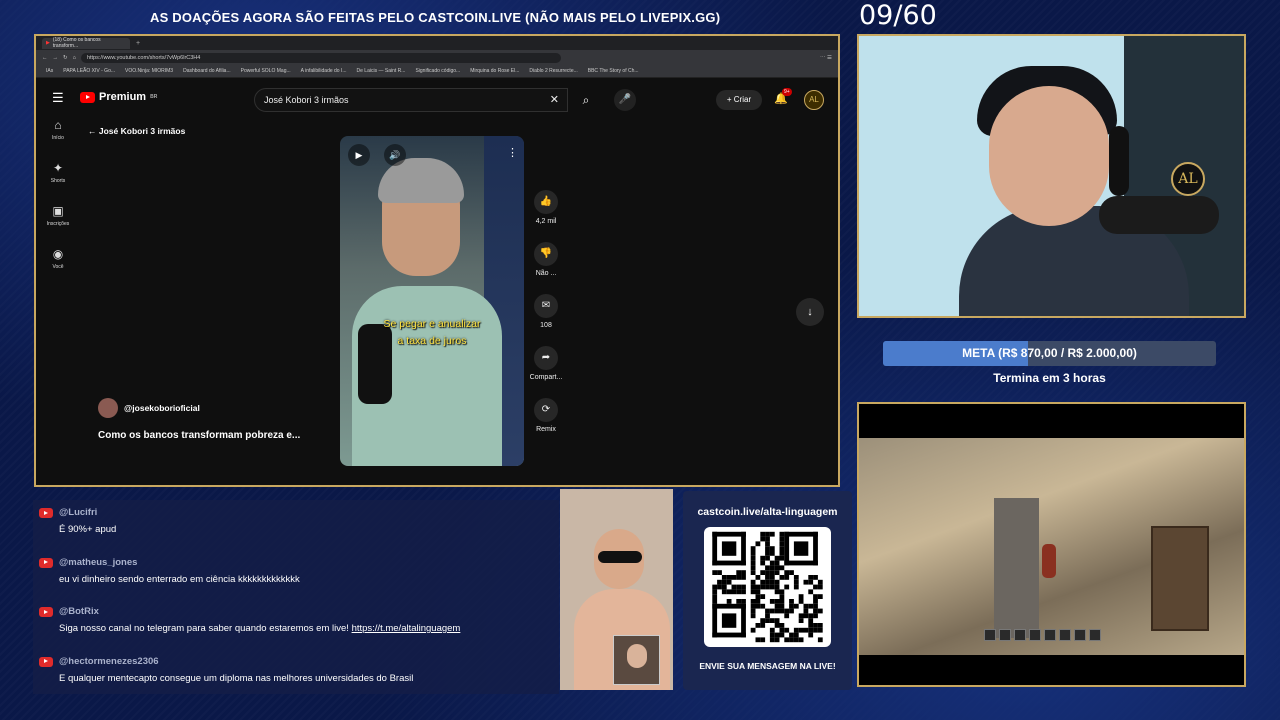 Image resolution: width=1280 pixels, height=720 pixels. I want to click on tab-bar: ▶ (18) Como os bancos transform... +, so click(437, 43).